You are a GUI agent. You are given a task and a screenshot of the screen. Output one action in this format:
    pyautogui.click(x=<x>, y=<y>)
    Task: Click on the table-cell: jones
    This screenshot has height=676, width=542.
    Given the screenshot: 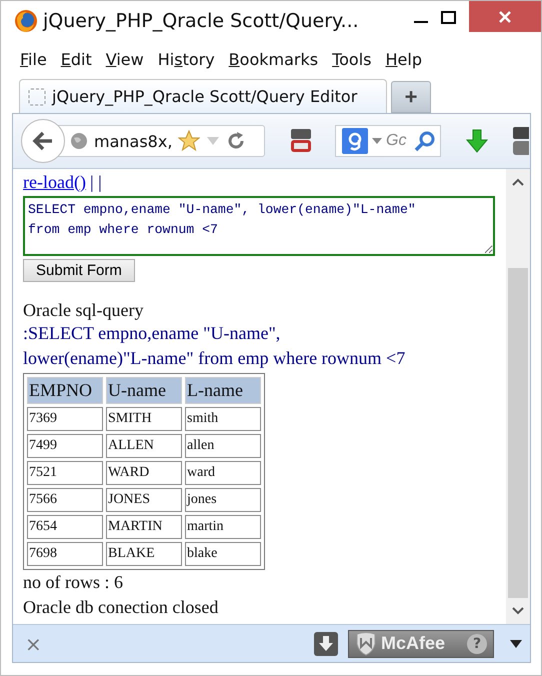 What is the action you would take?
    pyautogui.click(x=223, y=500)
    